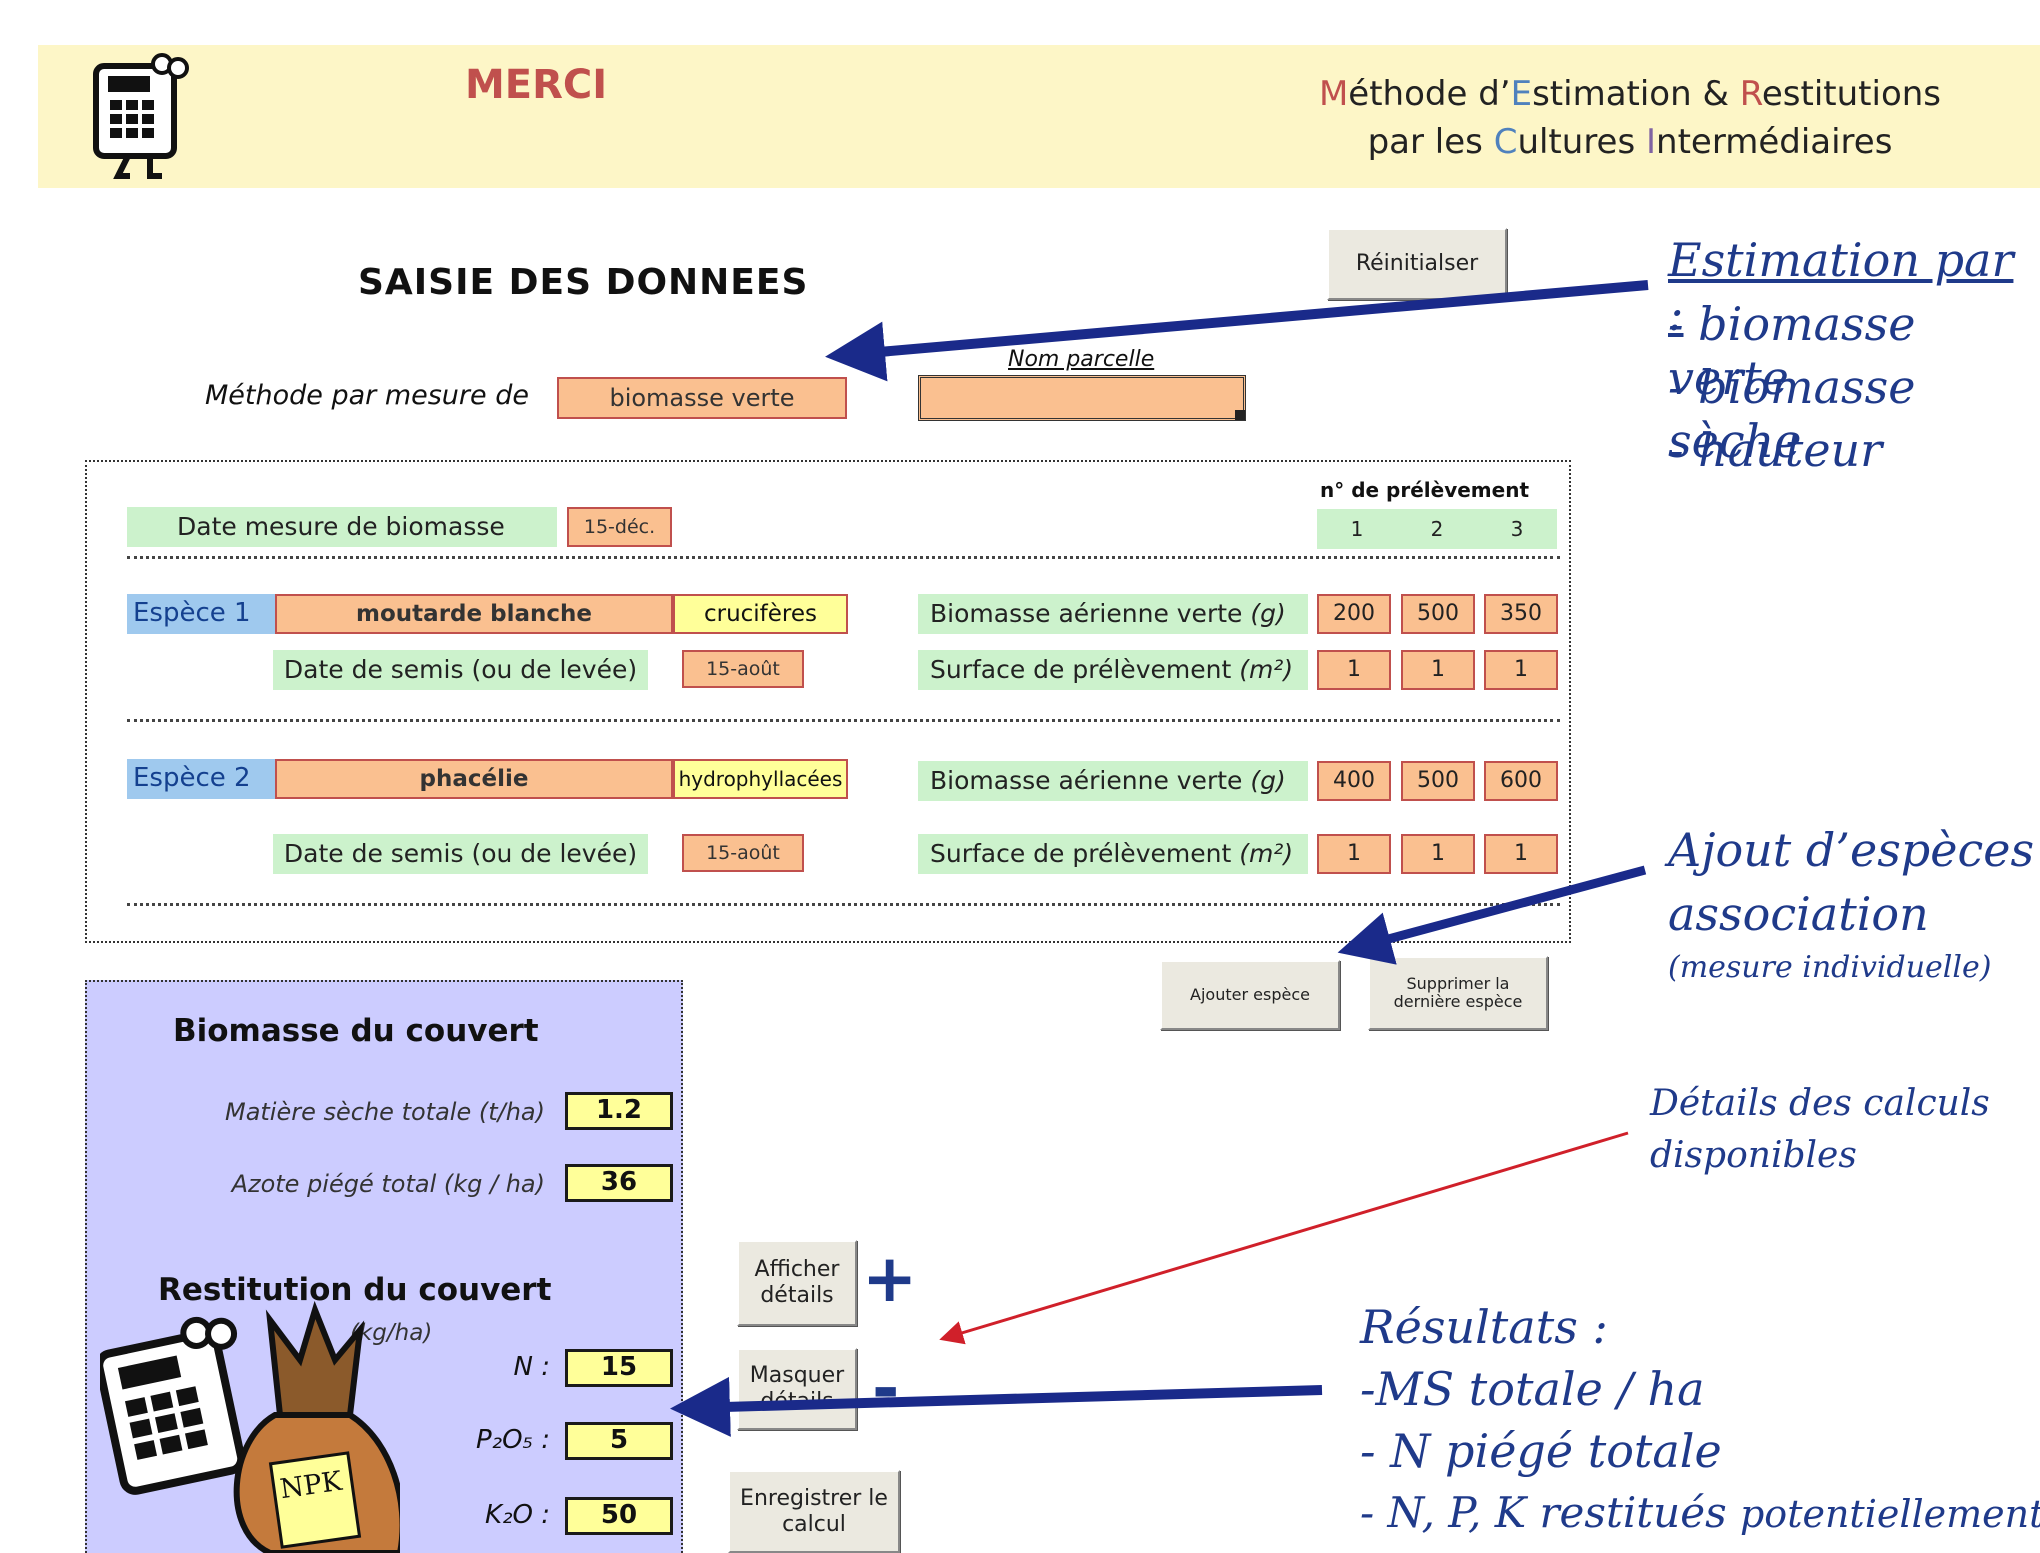 The image size is (2040, 1553). What do you see at coordinates (996, 1406) in the screenshot?
I see `arrow-results` at bounding box center [996, 1406].